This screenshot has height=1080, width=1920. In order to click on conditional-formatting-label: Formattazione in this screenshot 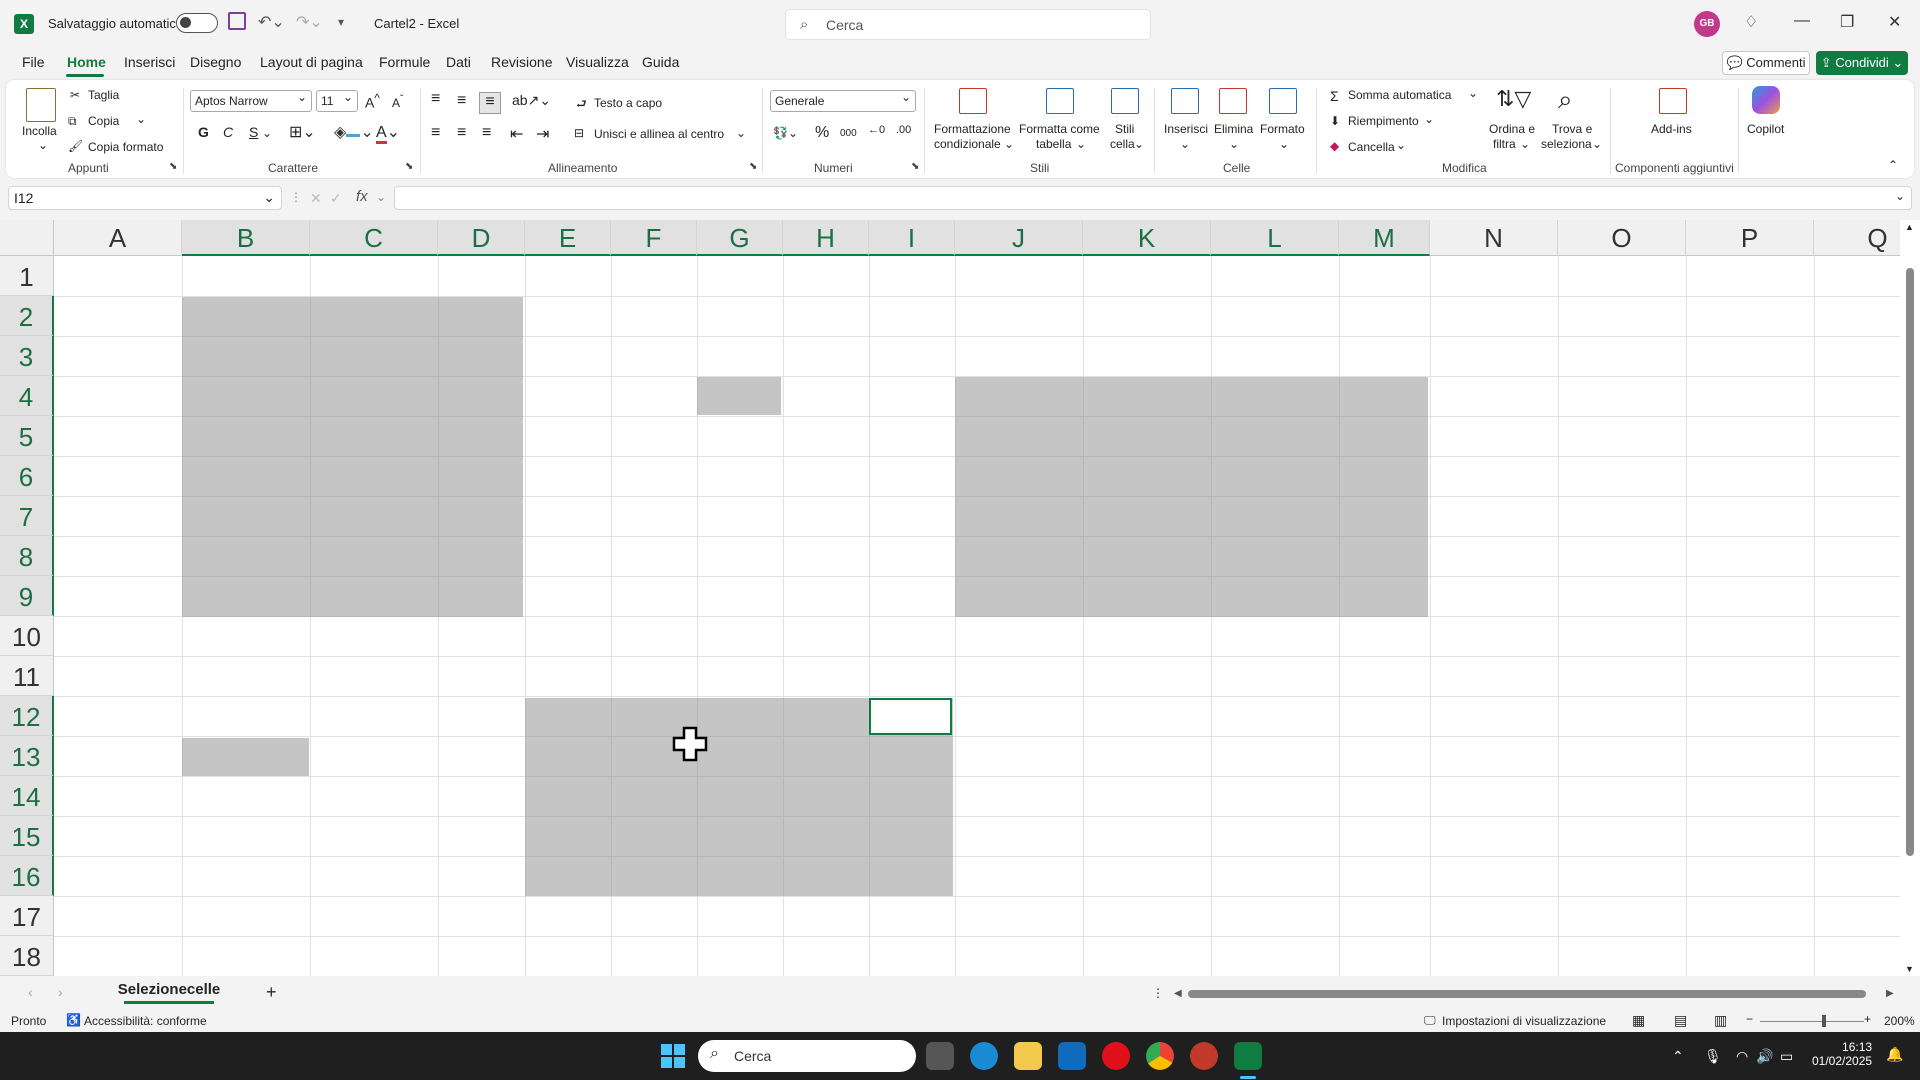, I will do `click(972, 129)`.